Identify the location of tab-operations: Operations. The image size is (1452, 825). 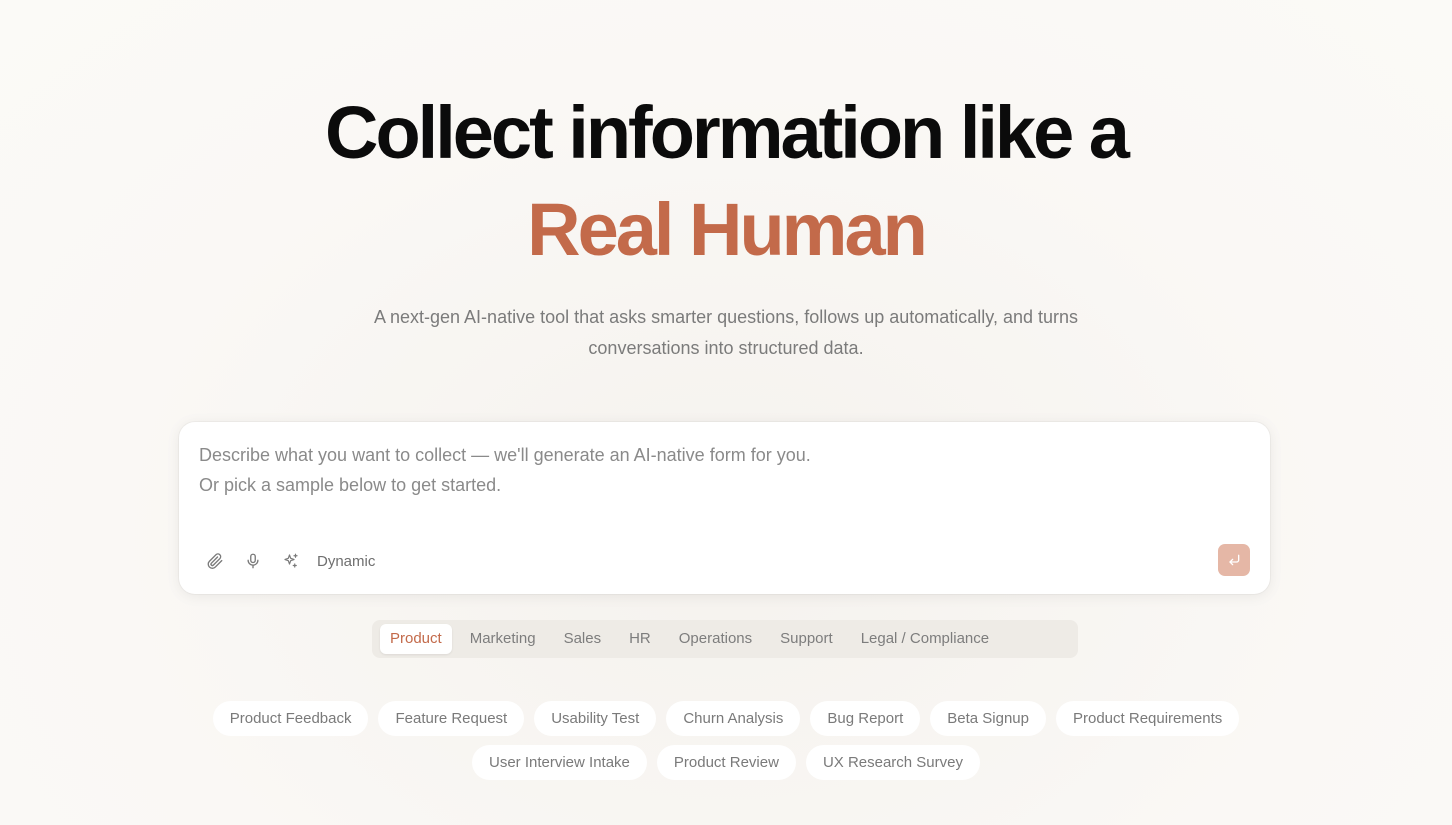
(715, 639).